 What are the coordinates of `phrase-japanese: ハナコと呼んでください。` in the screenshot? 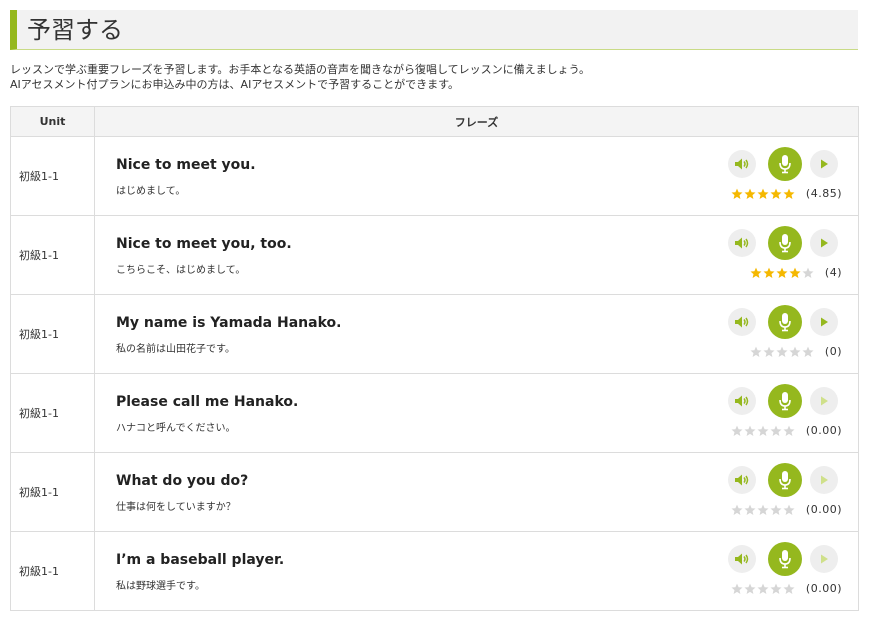 It's located at (176, 428).